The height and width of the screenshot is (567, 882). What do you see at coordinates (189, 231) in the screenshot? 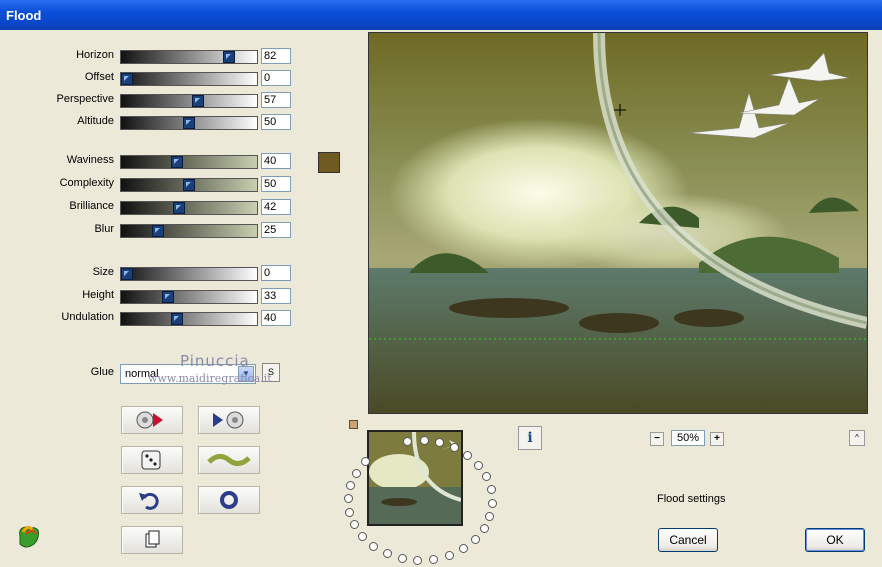
I see `blur-slider` at bounding box center [189, 231].